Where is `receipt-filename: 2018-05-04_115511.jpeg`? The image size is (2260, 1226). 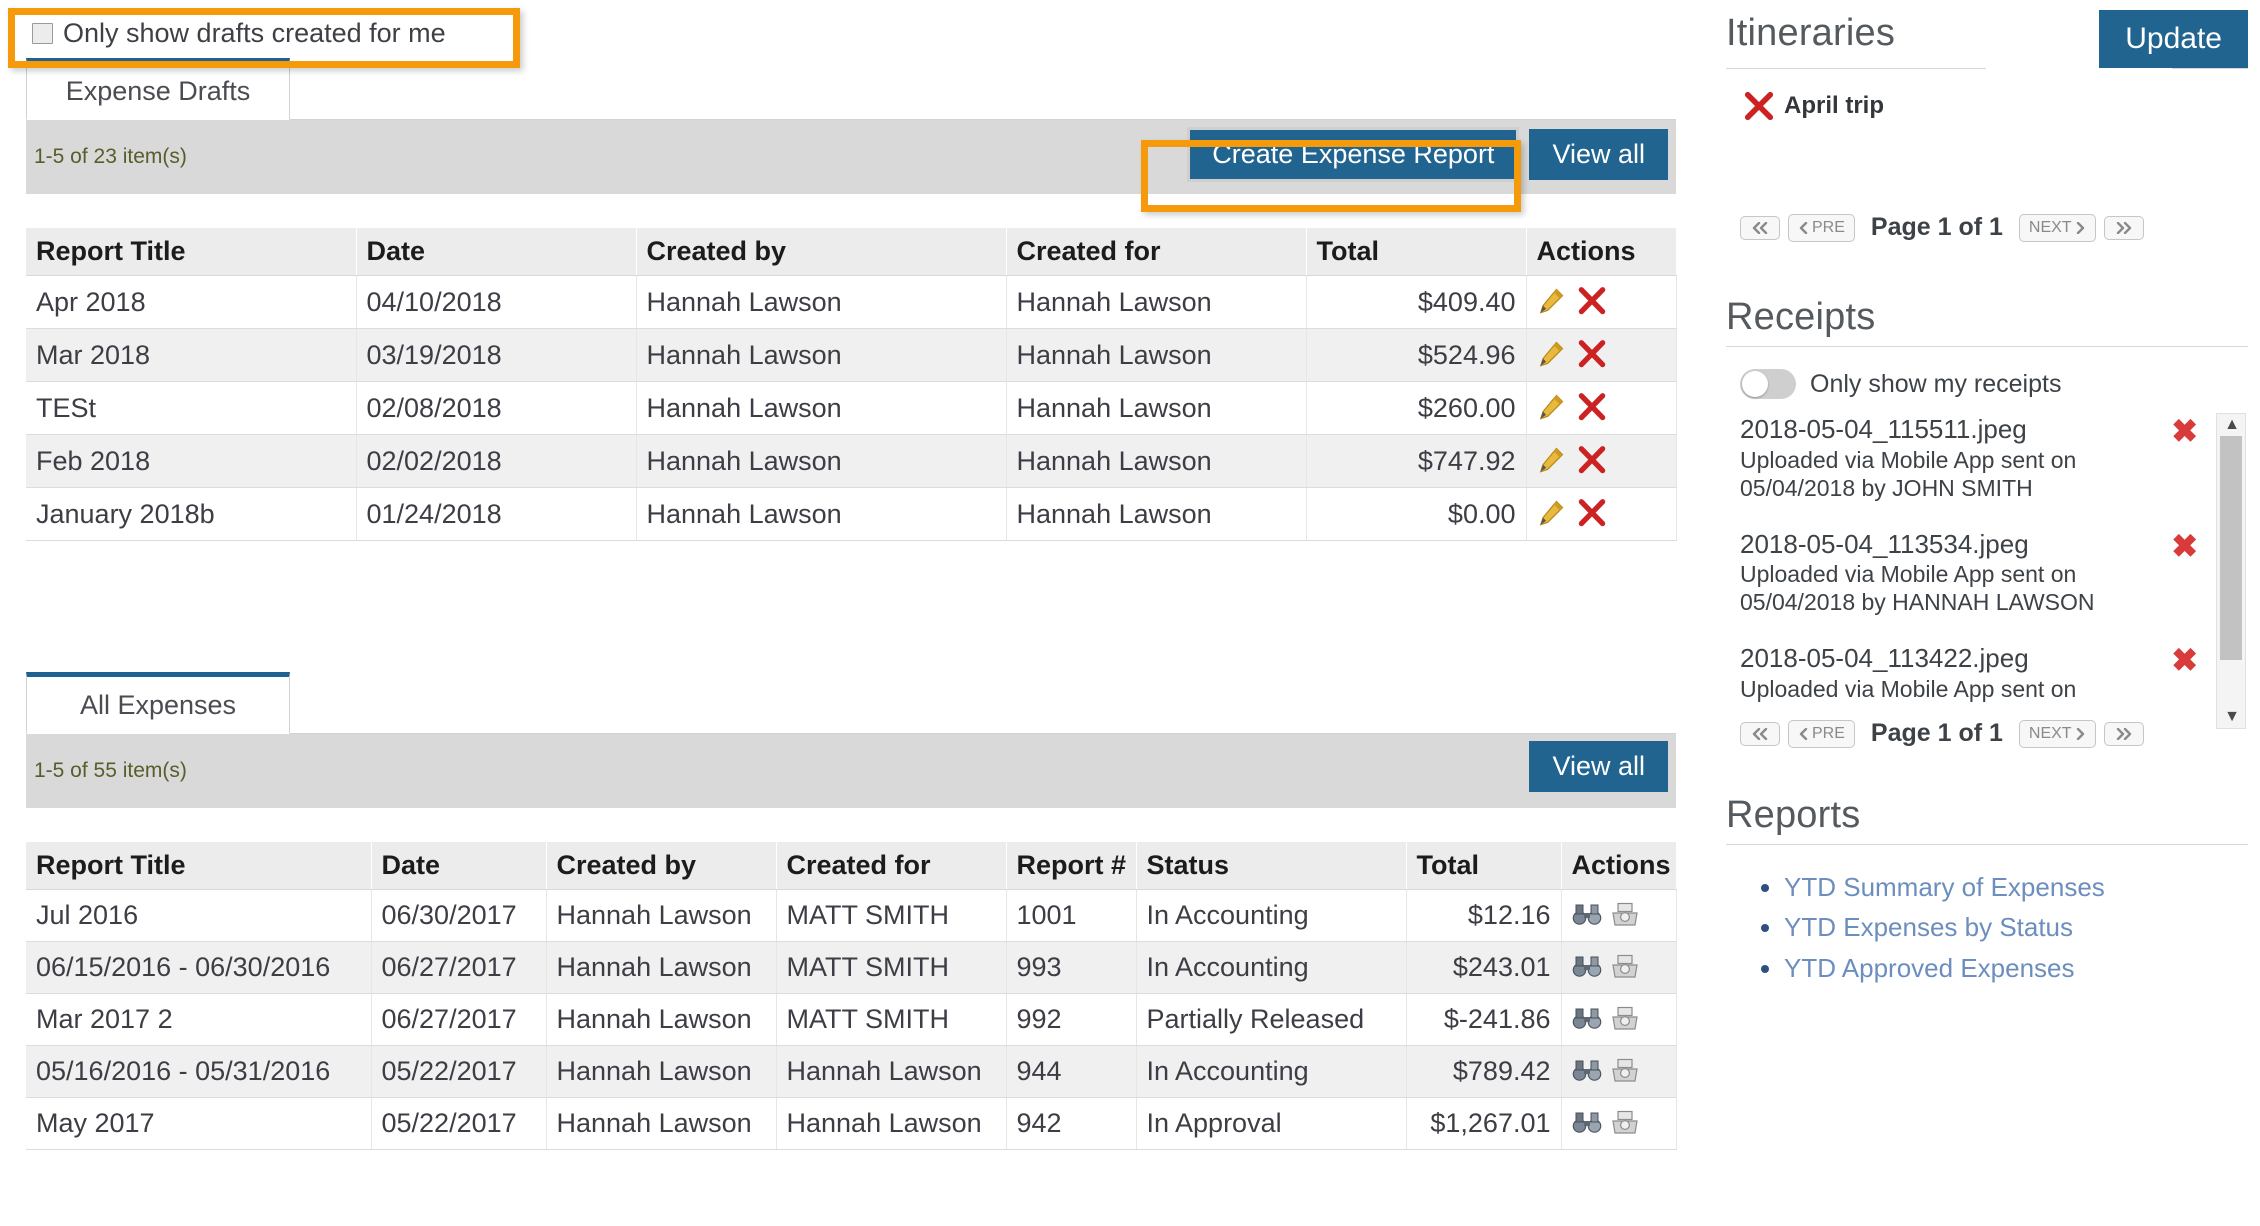
receipt-filename: 2018-05-04_115511.jpeg is located at coordinates (1945, 429).